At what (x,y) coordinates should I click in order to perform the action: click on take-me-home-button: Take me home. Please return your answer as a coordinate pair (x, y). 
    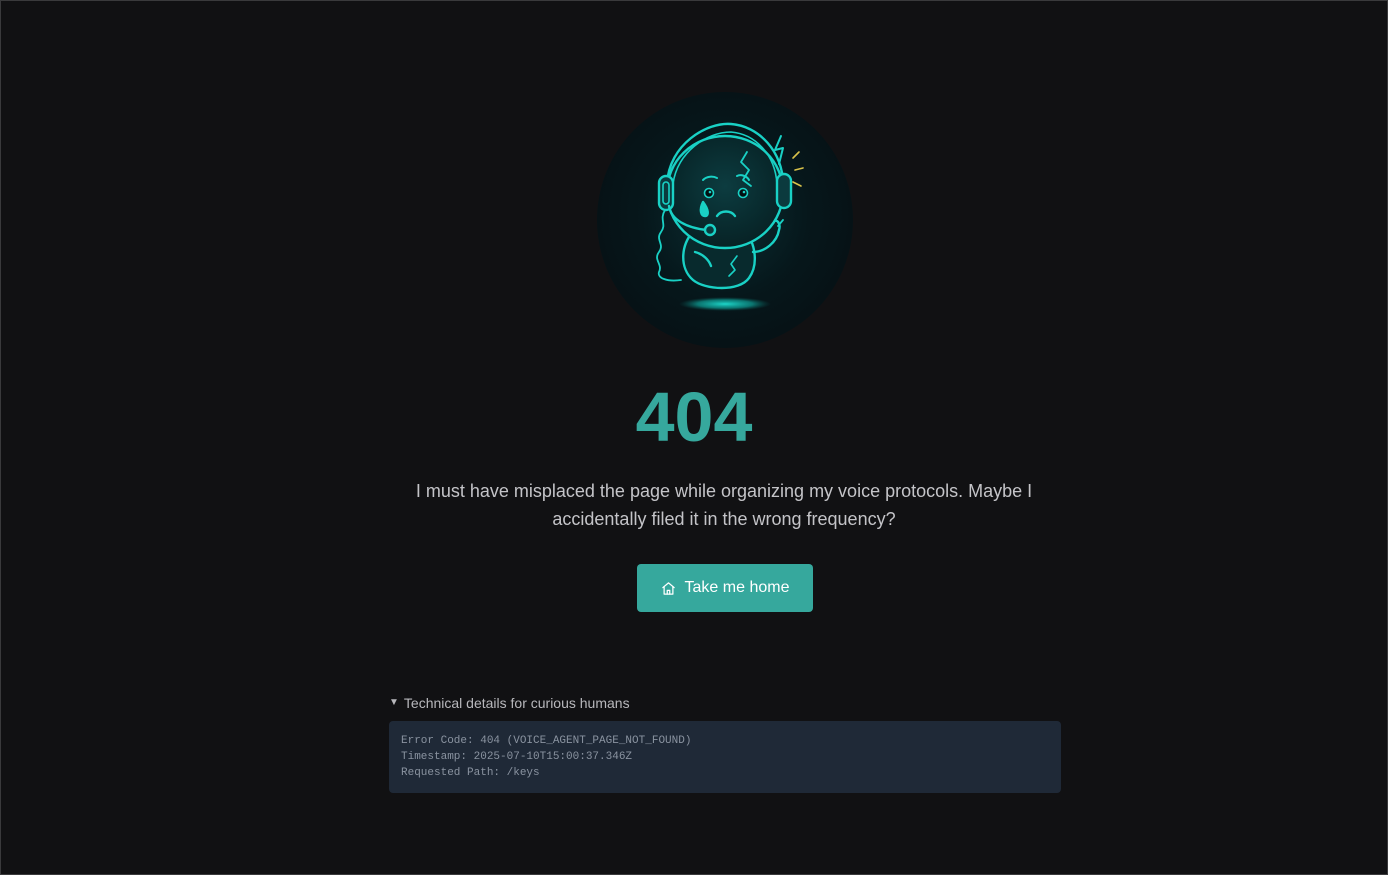
    Looking at the image, I should click on (725, 588).